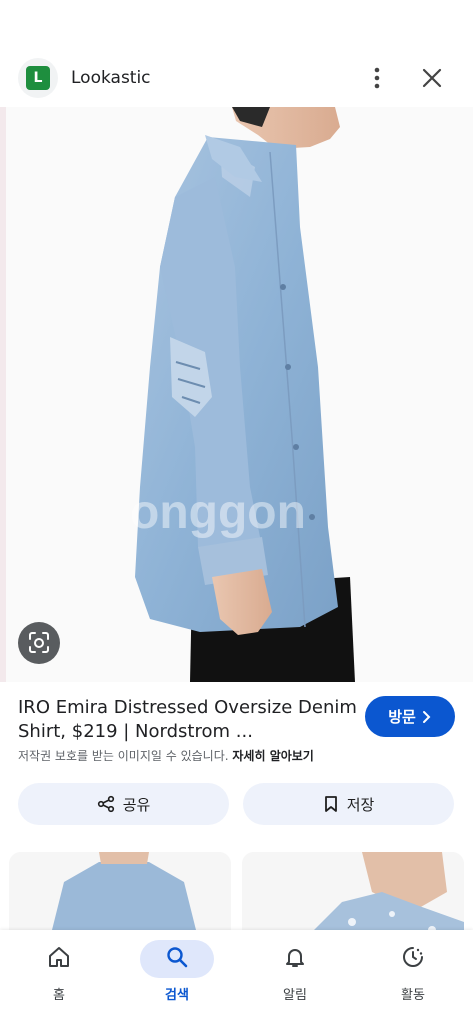 The height and width of the screenshot is (1024, 473). Describe the element at coordinates (218, 512) in the screenshot. I see `image-watermark: onggon` at that location.